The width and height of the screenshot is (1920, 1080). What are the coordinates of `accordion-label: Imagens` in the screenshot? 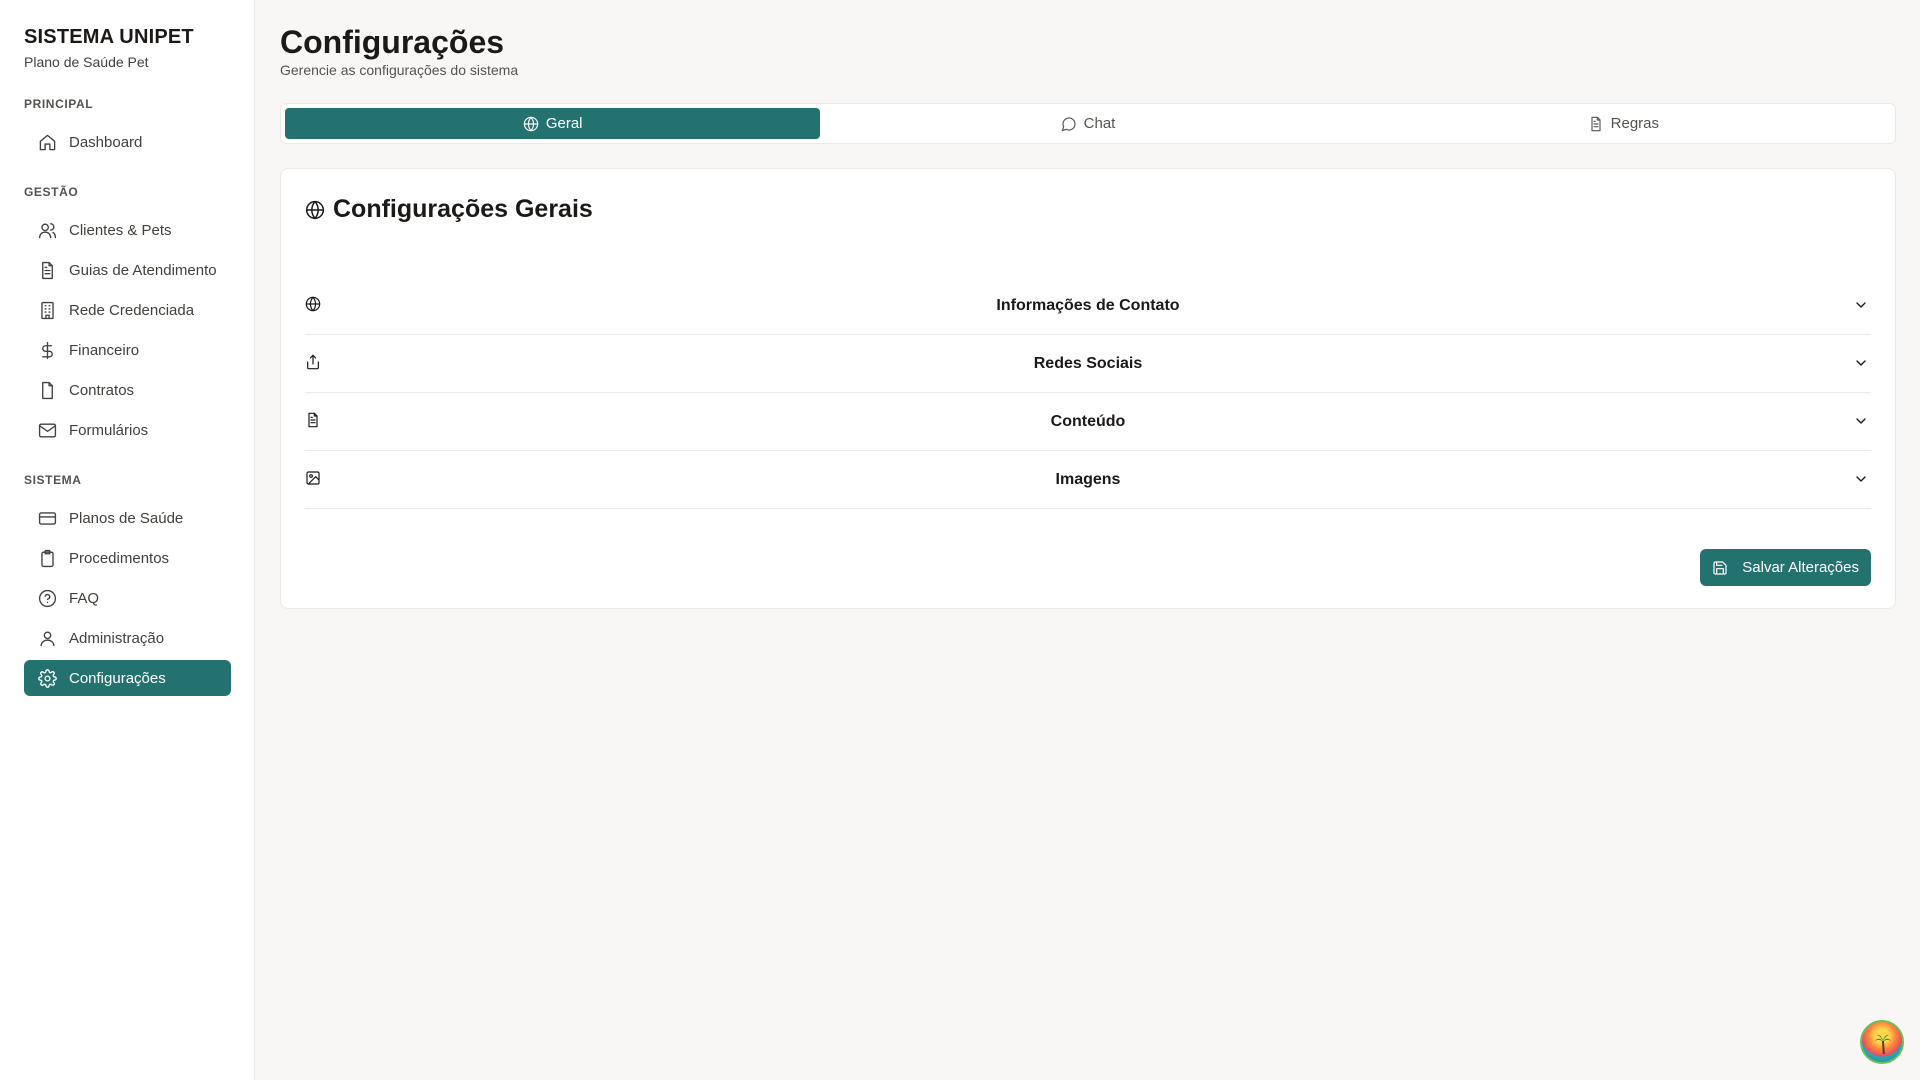 It's located at (1088, 479).